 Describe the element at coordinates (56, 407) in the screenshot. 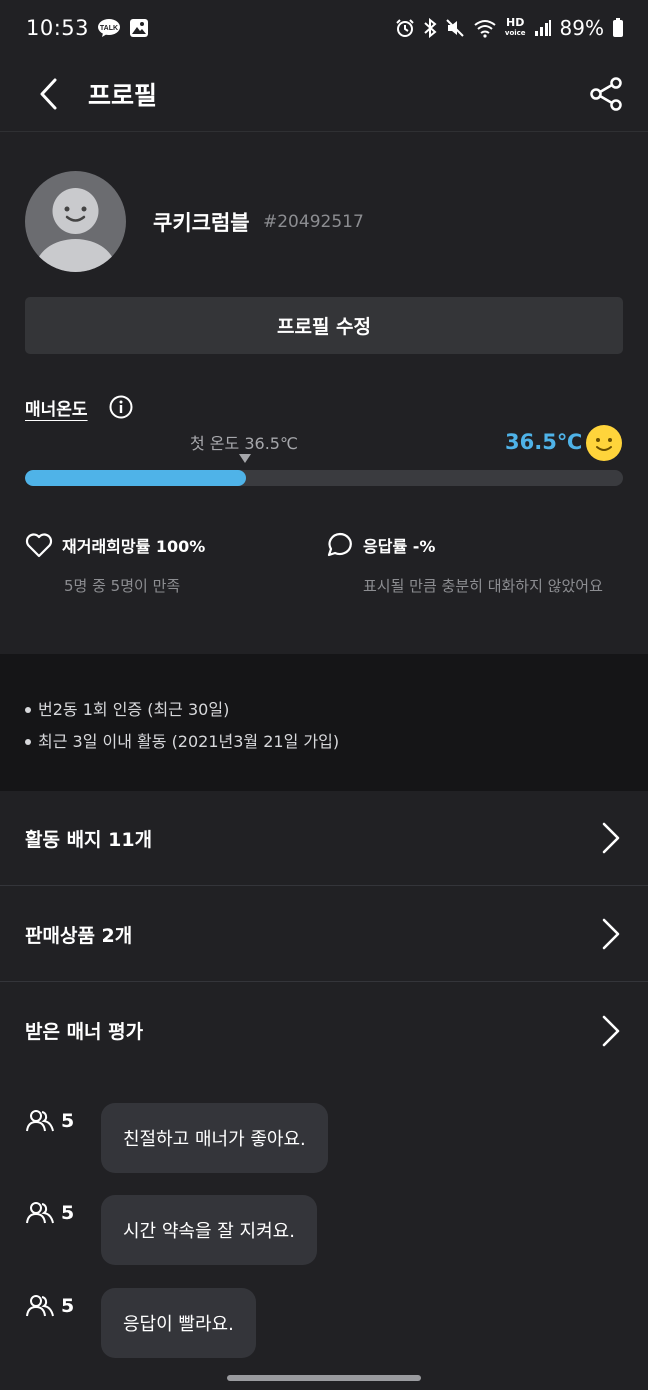

I see `manner-temperature-label: 매너온도` at that location.